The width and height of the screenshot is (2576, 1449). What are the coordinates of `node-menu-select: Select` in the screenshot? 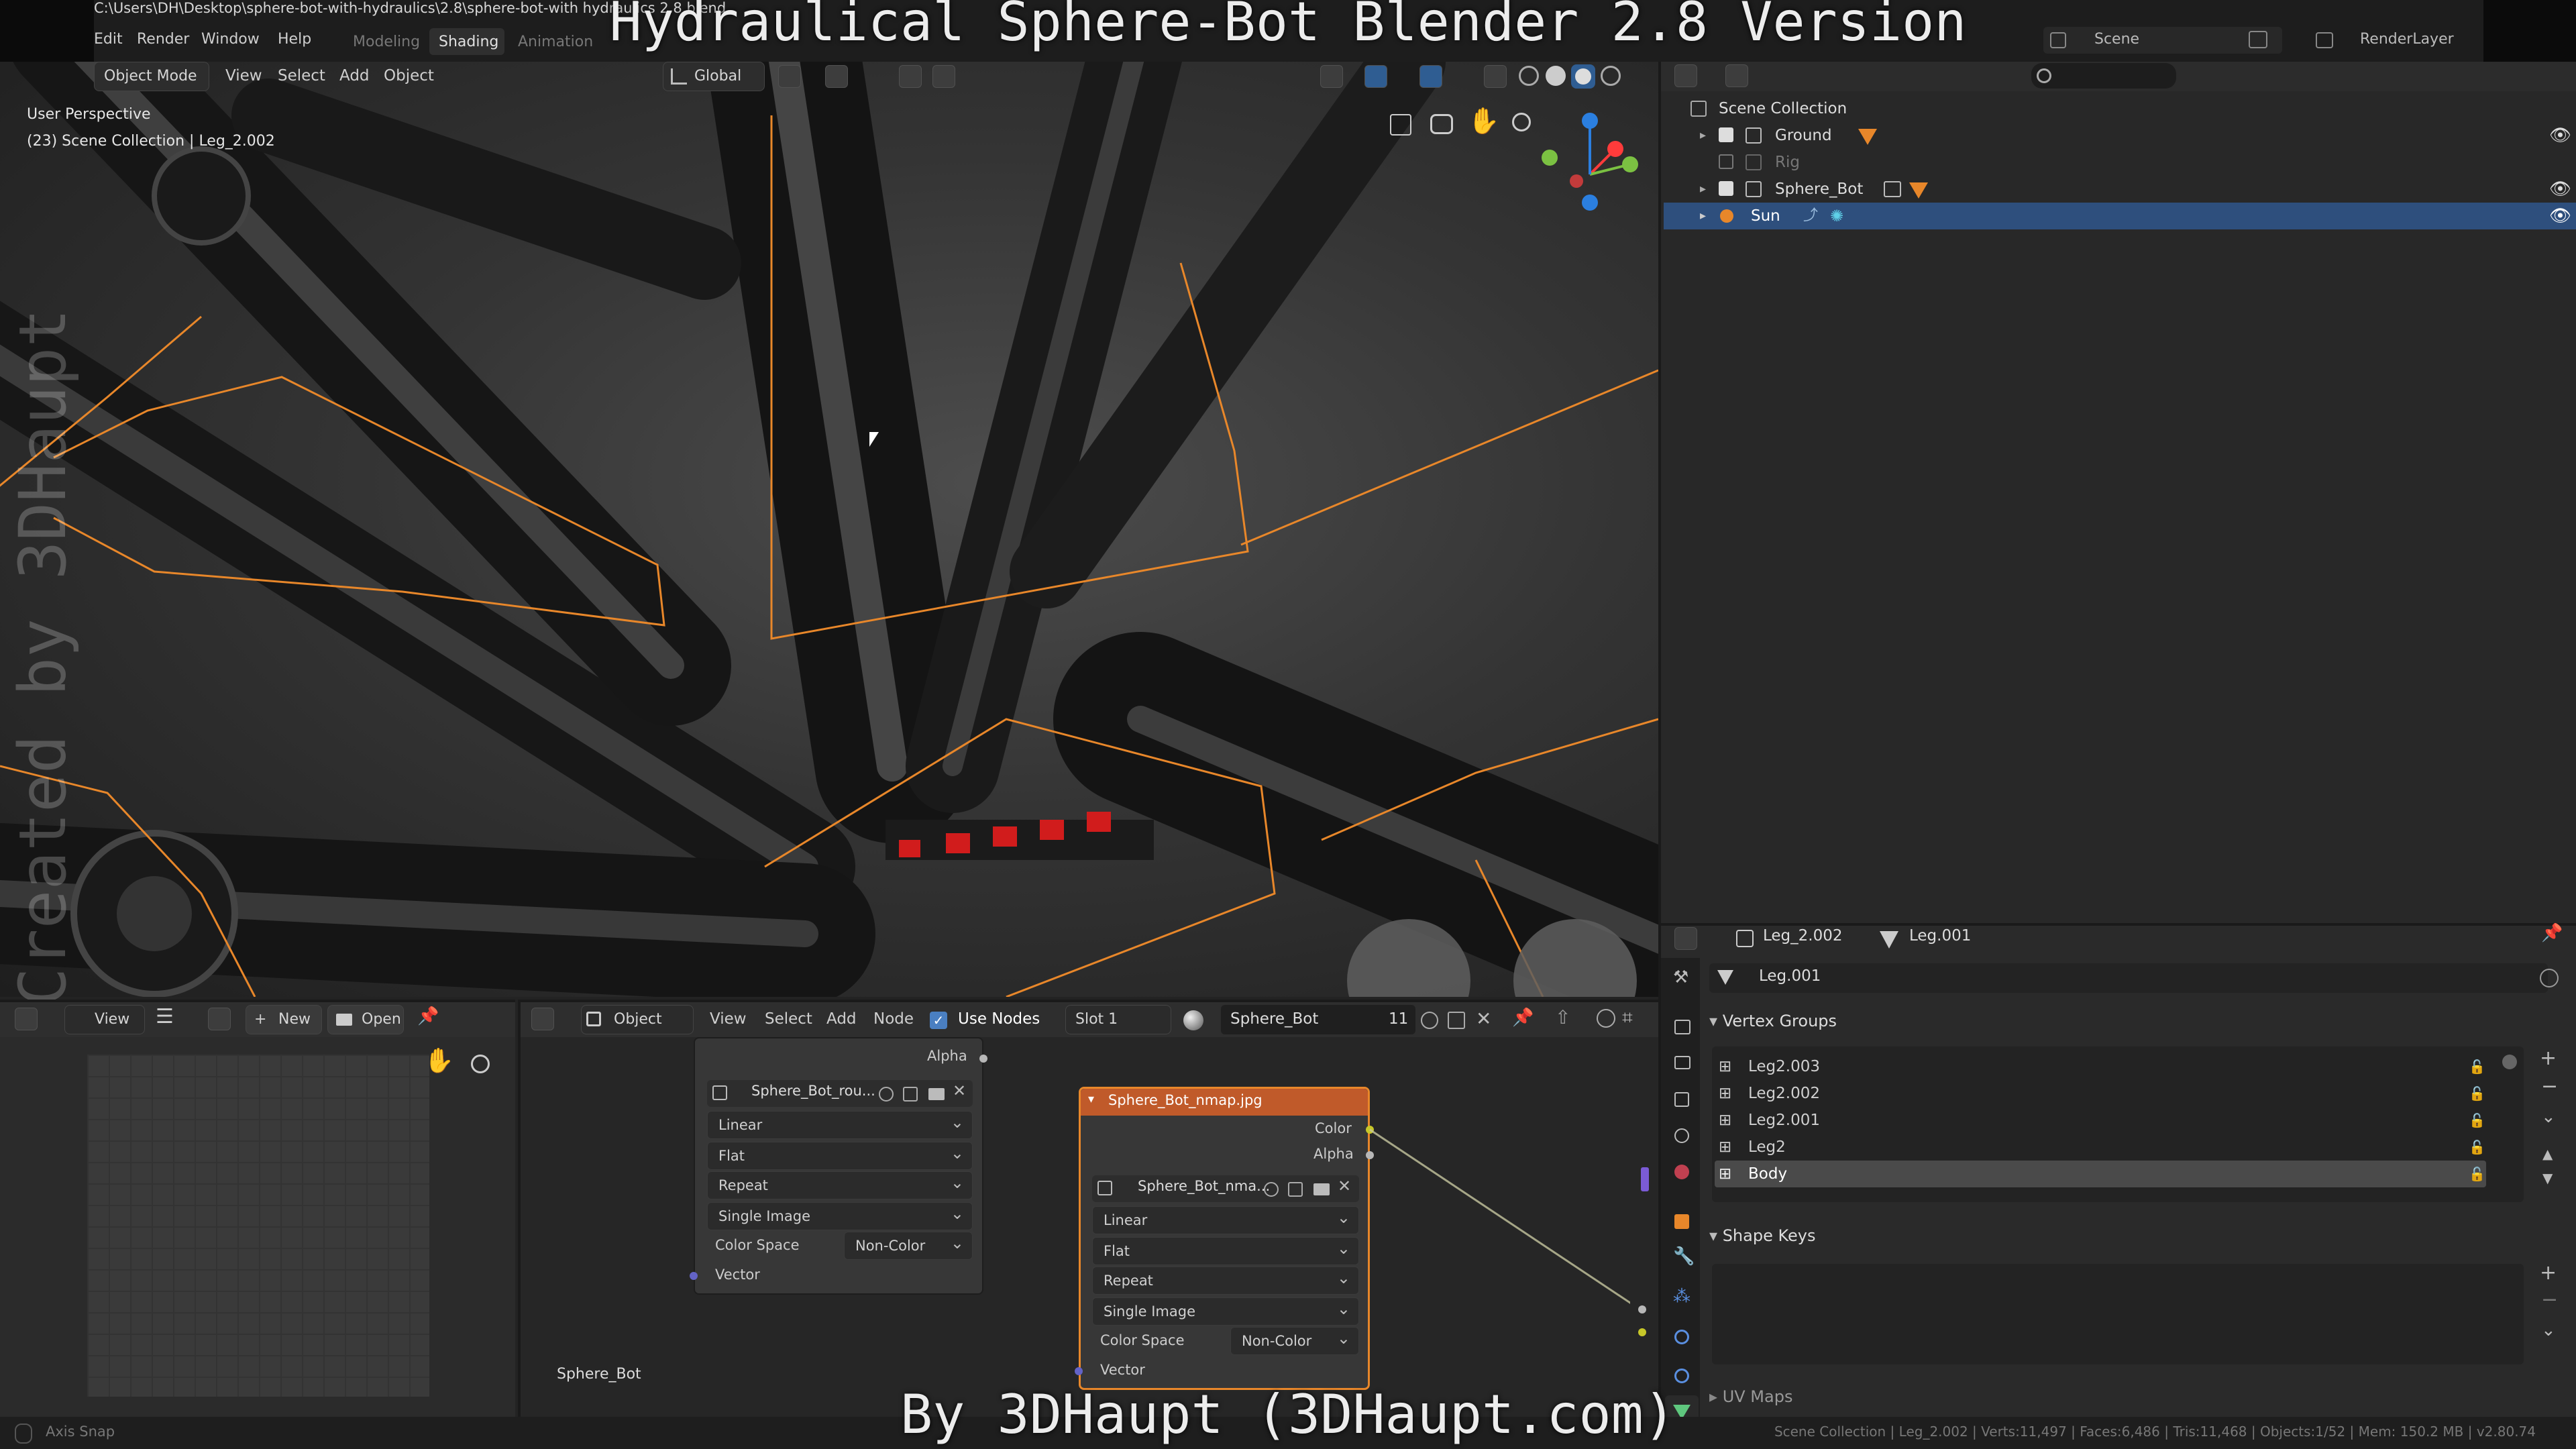 It's located at (788, 1019).